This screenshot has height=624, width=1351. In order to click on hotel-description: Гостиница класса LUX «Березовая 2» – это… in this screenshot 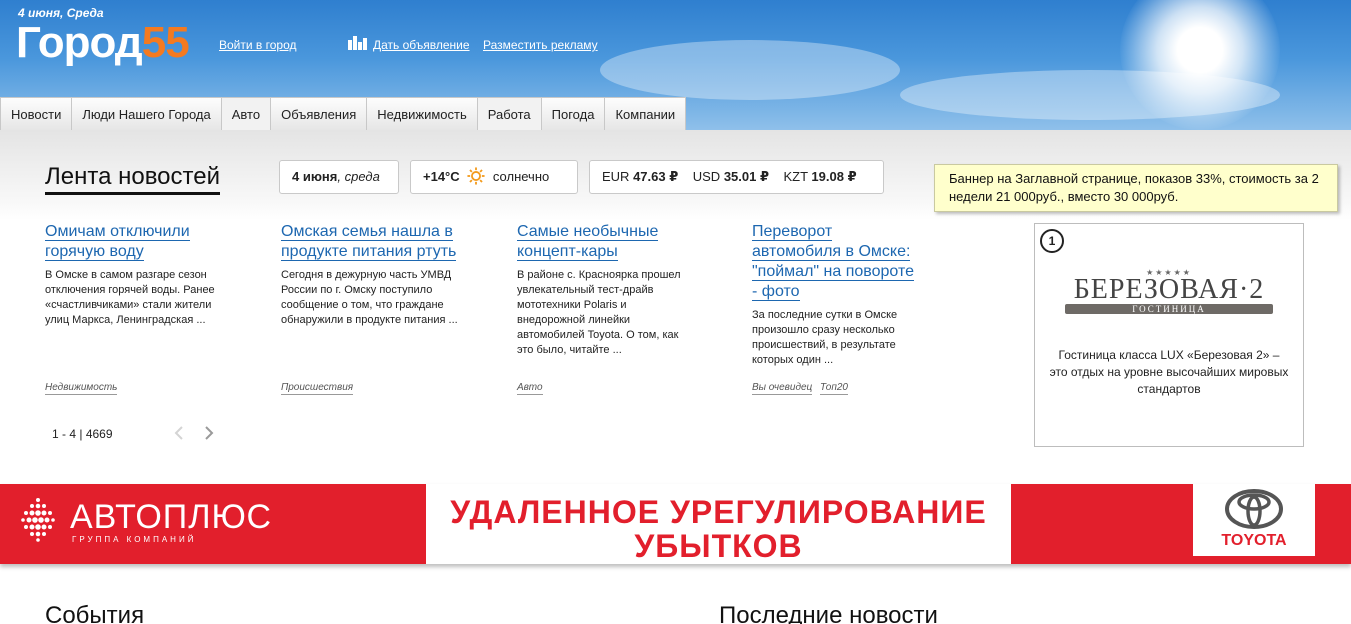, I will do `click(1169, 372)`.